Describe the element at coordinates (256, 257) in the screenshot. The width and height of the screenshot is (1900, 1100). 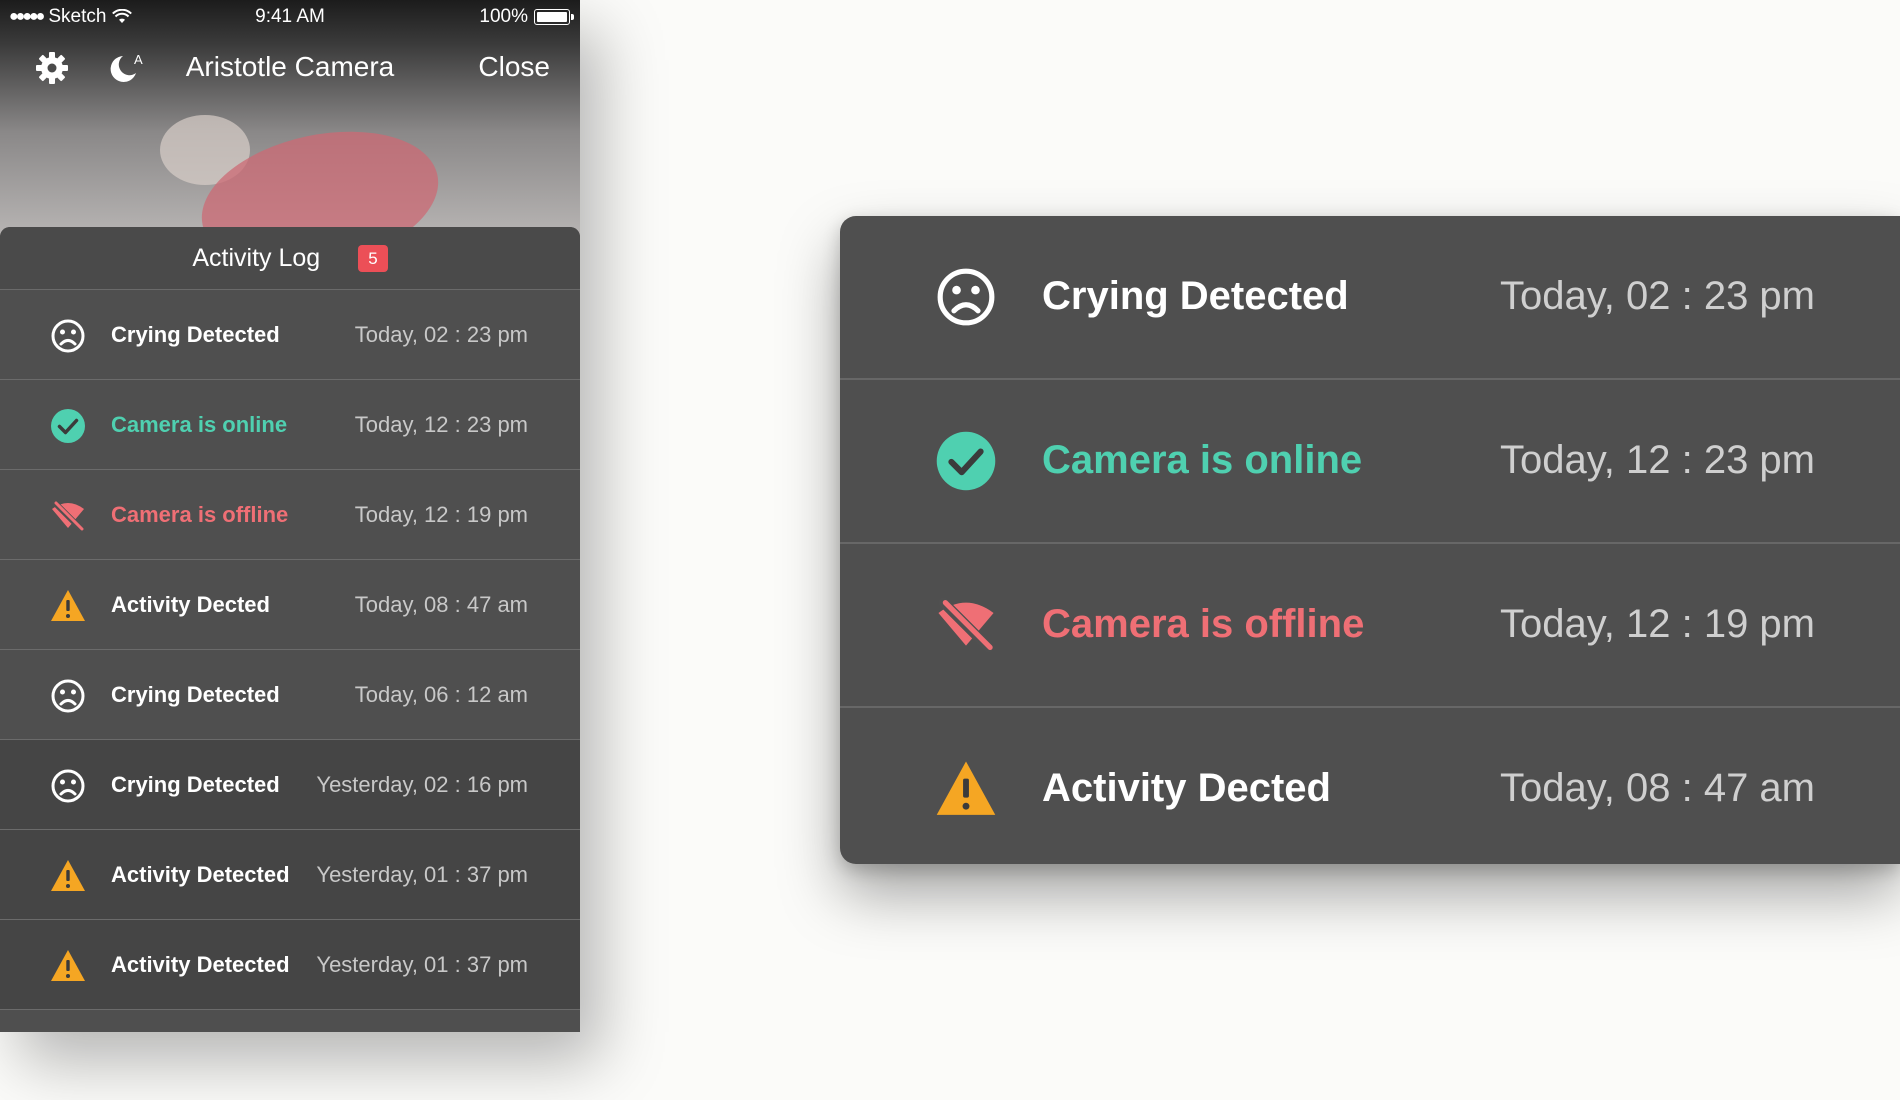
I see `activity-log-title: Activity Log` at that location.